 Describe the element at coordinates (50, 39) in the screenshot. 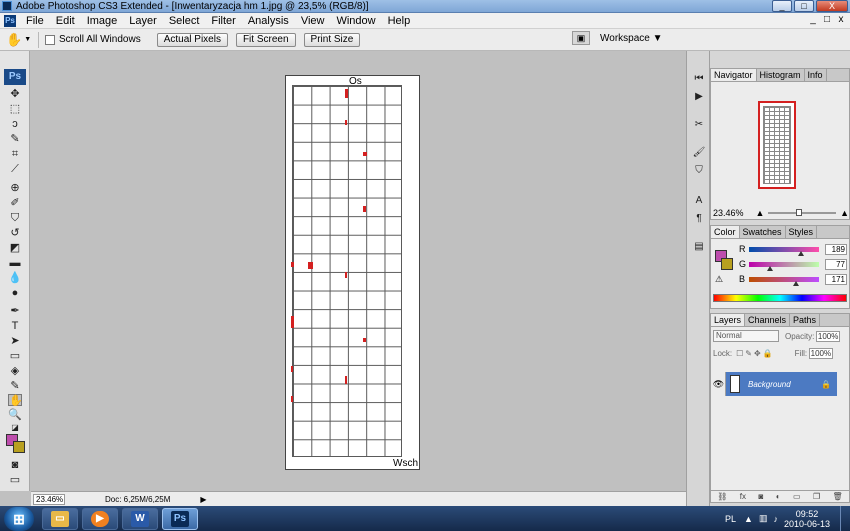

I see `scroll-all-windows-checkbox` at that location.